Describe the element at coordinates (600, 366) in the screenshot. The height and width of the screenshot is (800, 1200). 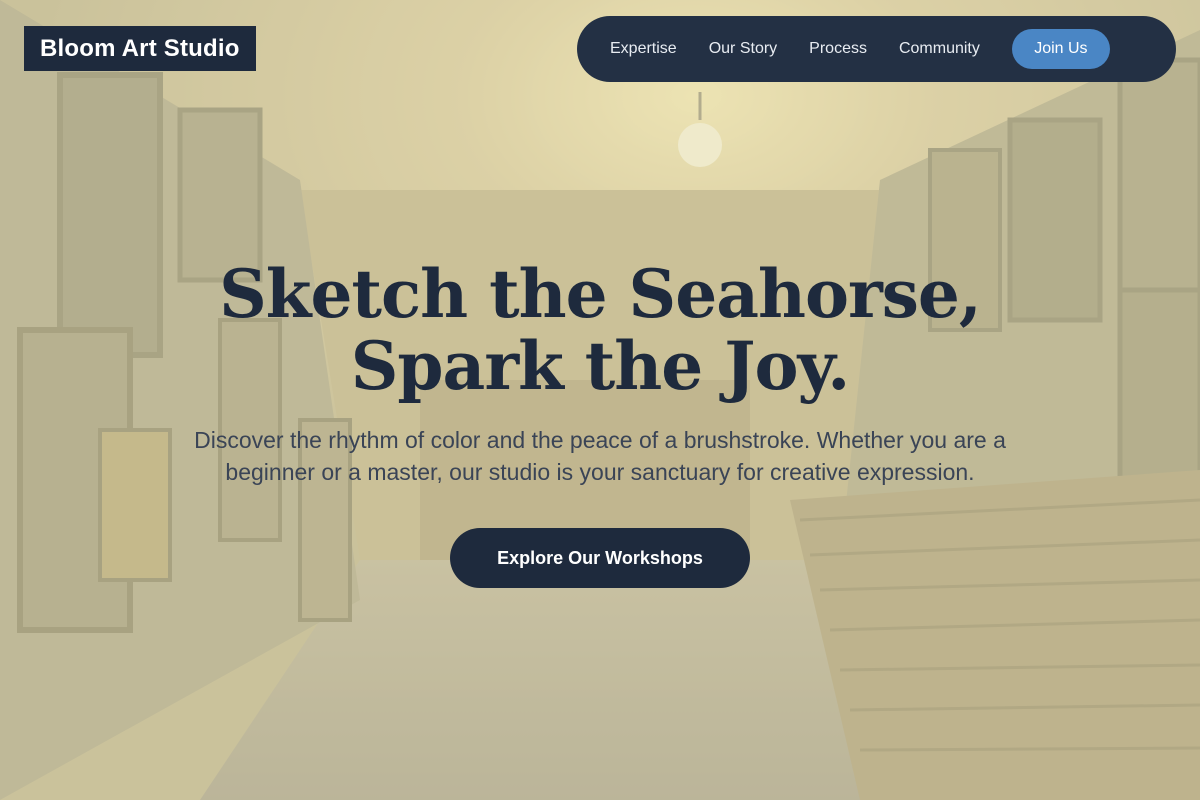
I see `hero-headline-line-2: Spark the Joy.` at that location.